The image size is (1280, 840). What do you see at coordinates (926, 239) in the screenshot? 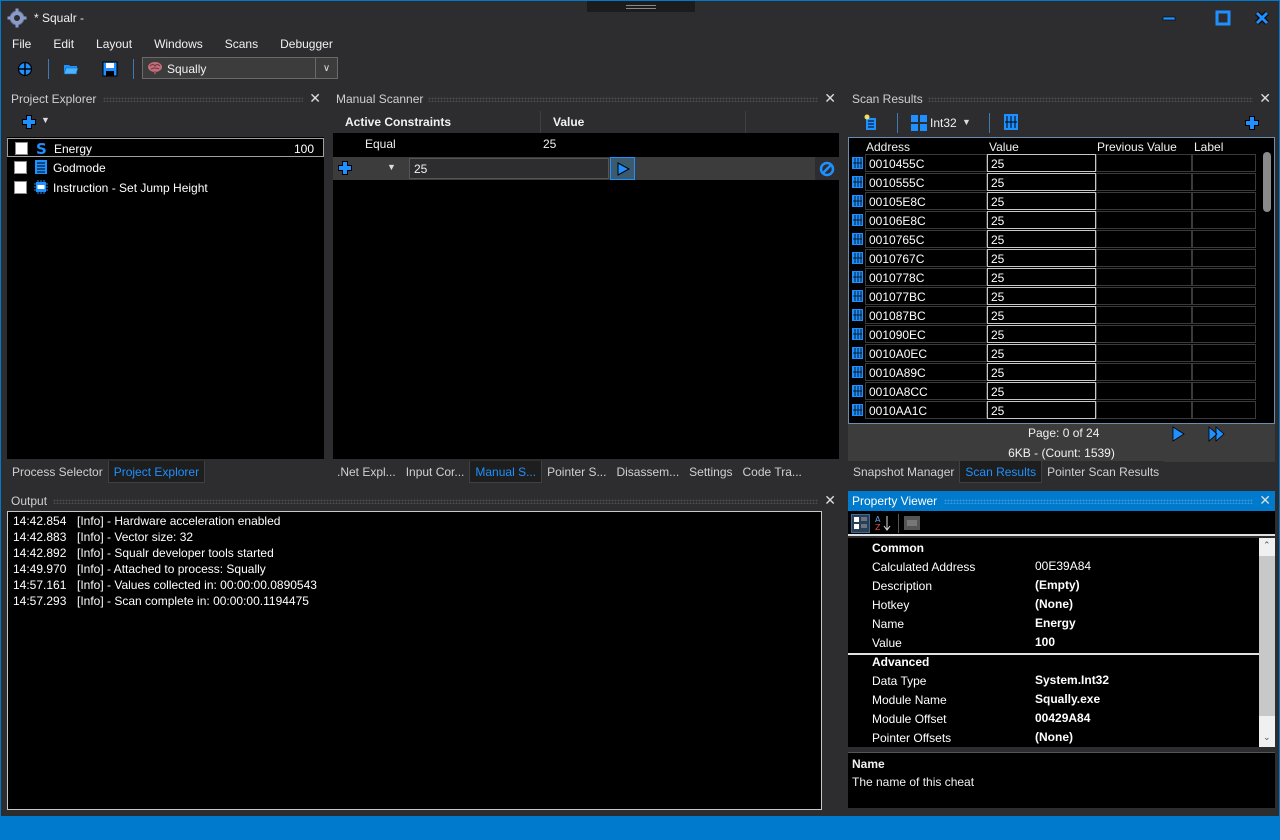
I see `address-cell: 0010765C` at bounding box center [926, 239].